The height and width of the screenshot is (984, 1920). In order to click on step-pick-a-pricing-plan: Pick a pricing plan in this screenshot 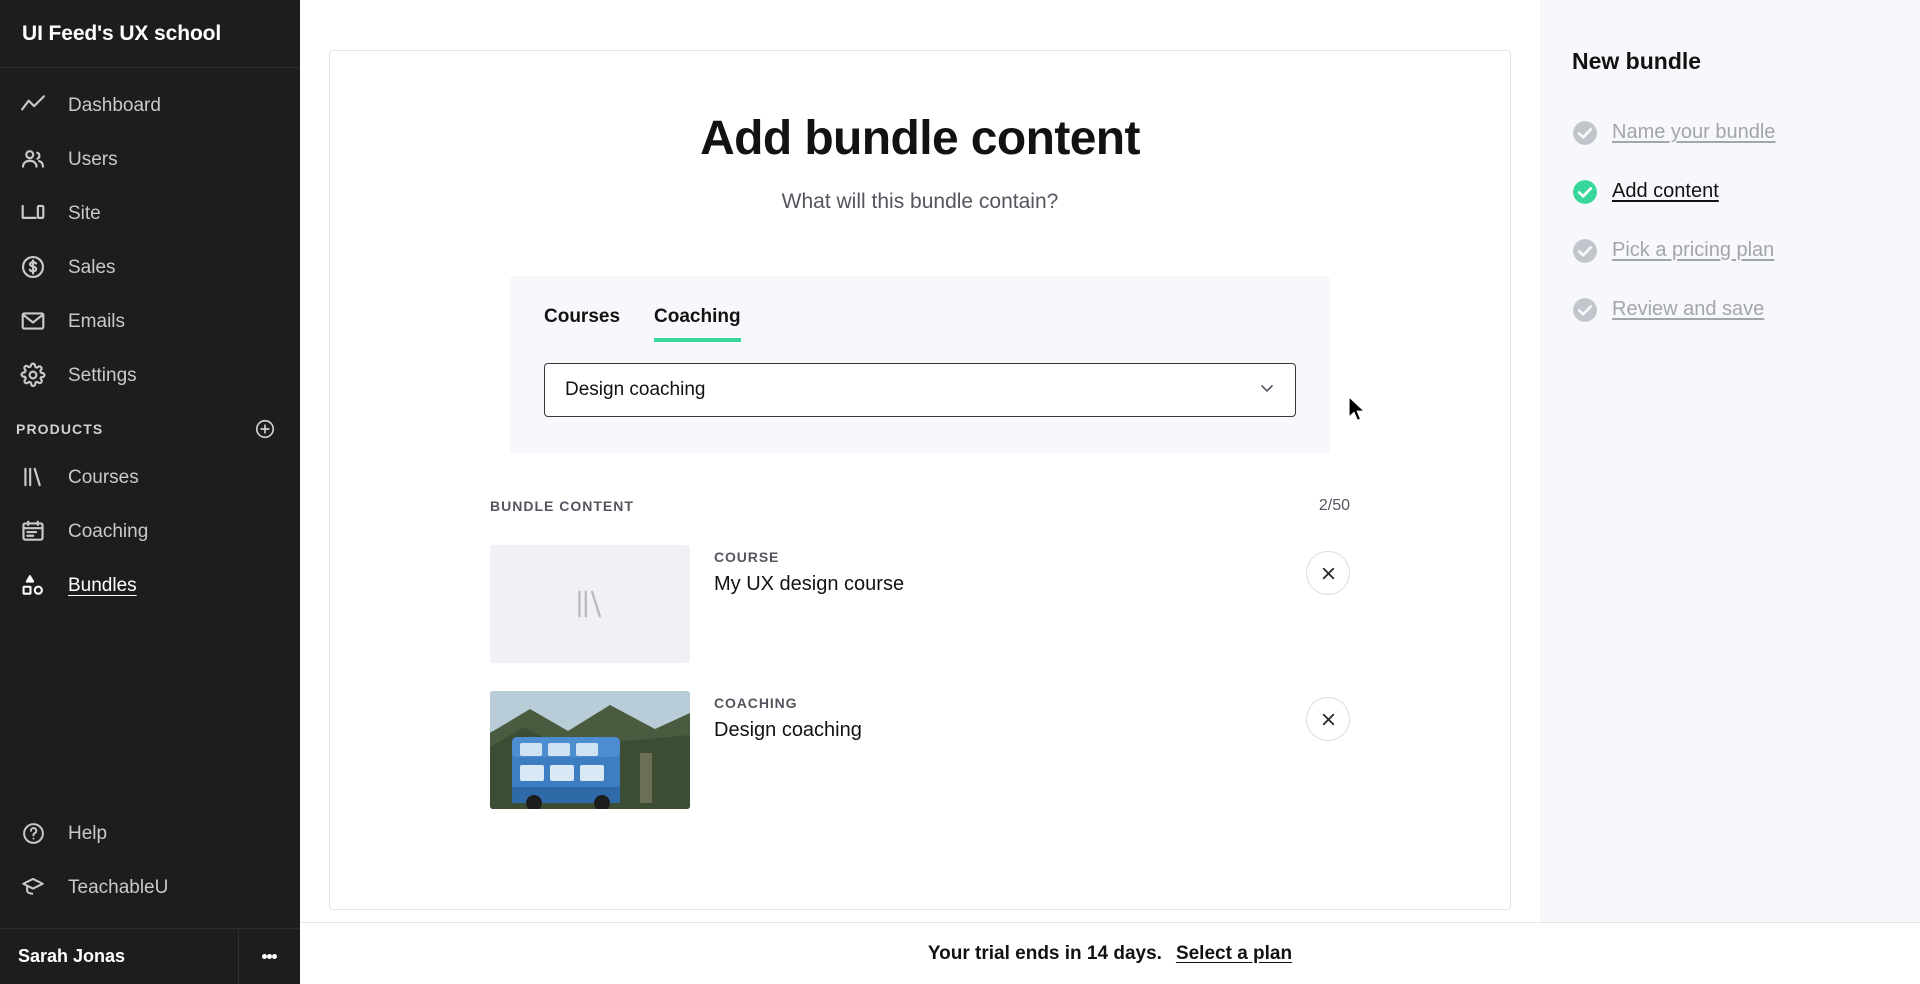, I will do `click(1746, 250)`.